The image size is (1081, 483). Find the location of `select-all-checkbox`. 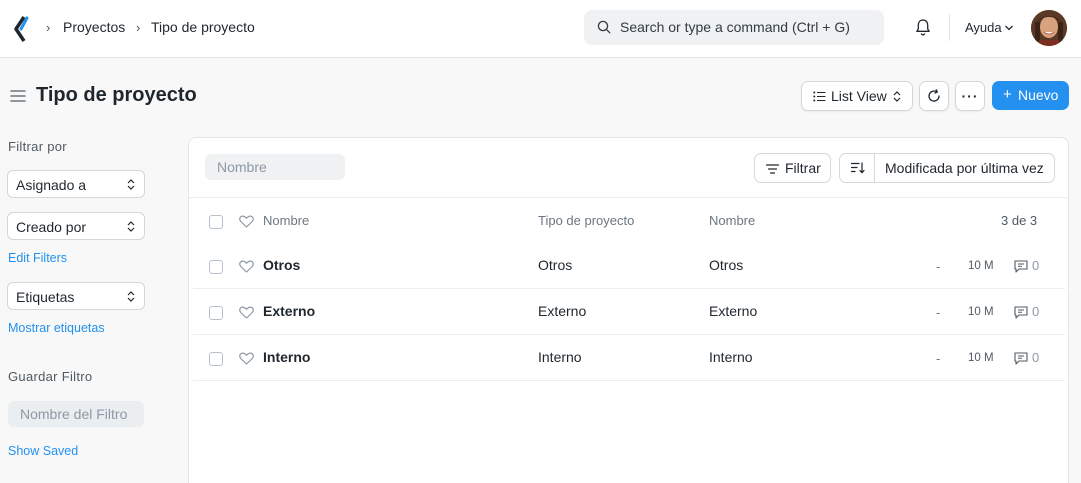

select-all-checkbox is located at coordinates (216, 222).